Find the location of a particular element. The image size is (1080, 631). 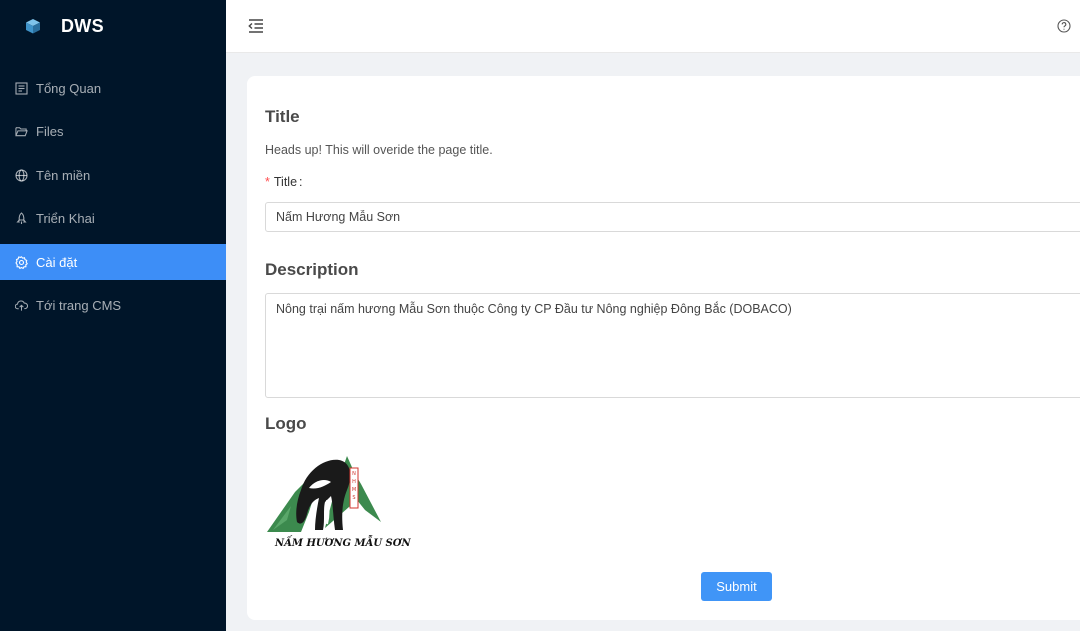

sidebar-item-label: Cài đặt is located at coordinates (57, 262).